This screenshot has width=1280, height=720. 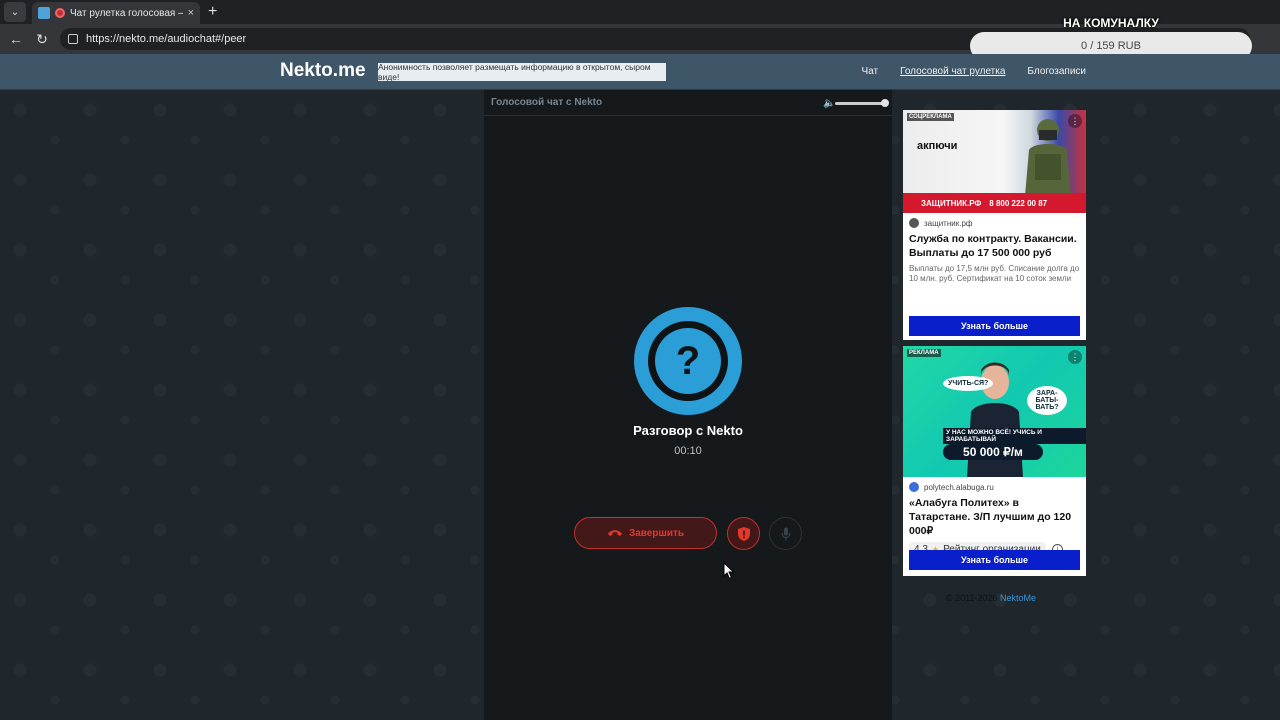 I want to click on tab-close-icon: ×, so click(x=191, y=13).